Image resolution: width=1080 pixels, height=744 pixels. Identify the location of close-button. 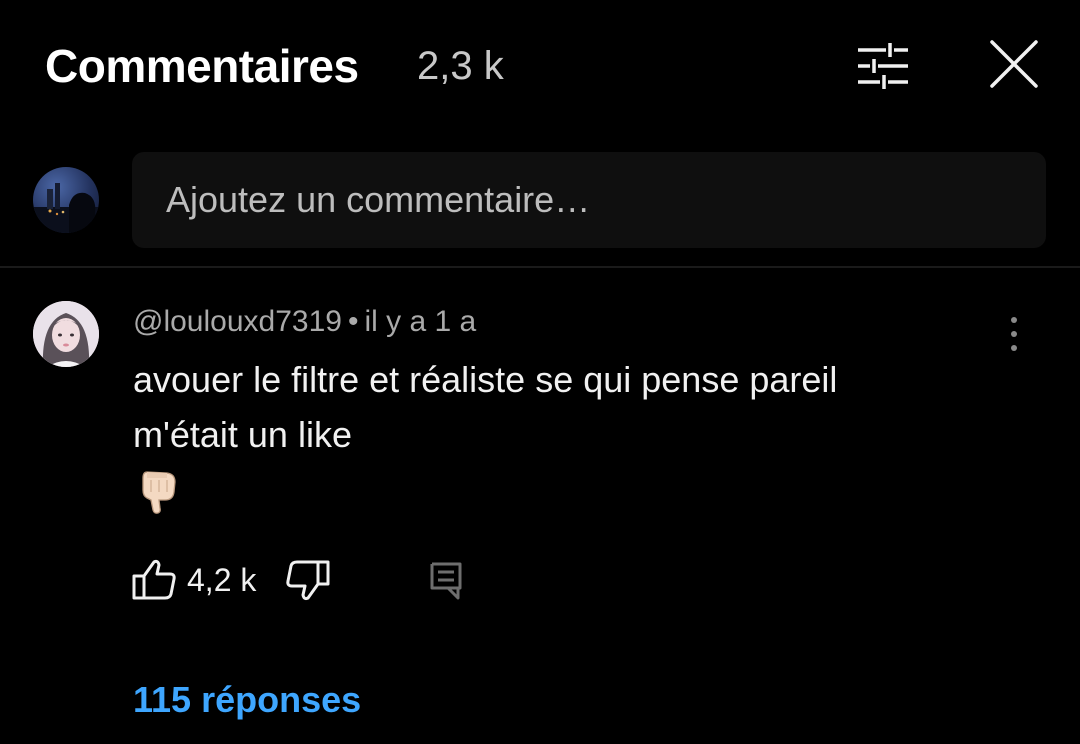
(1014, 66).